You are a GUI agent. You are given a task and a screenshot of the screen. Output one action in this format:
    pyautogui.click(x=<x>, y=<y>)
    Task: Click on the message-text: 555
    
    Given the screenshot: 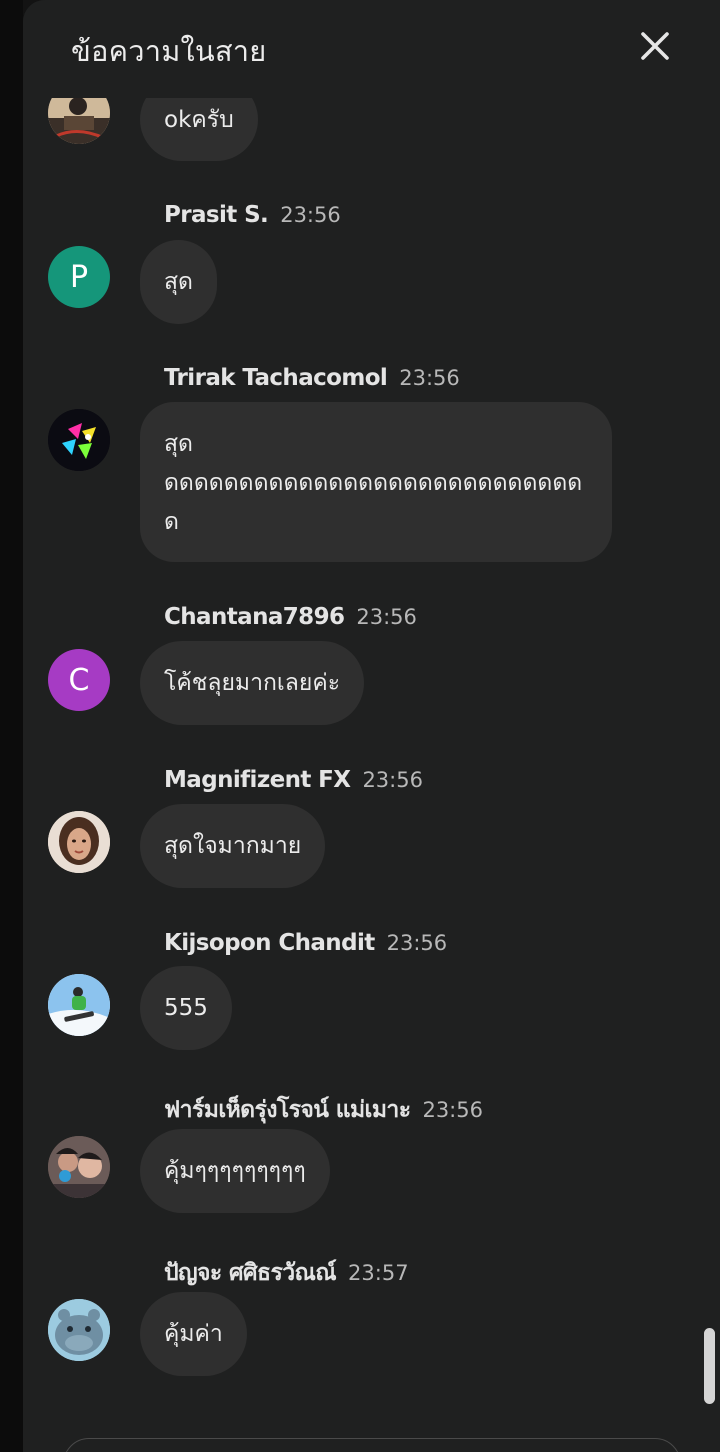 What is the action you would take?
    pyautogui.click(x=186, y=1008)
    